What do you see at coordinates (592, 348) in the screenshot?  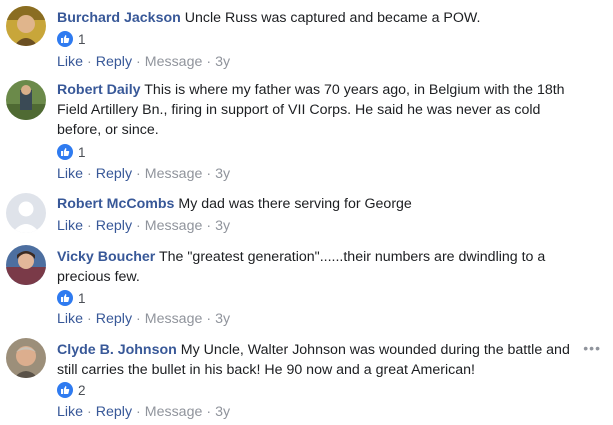 I see `more-options-icon: •••` at bounding box center [592, 348].